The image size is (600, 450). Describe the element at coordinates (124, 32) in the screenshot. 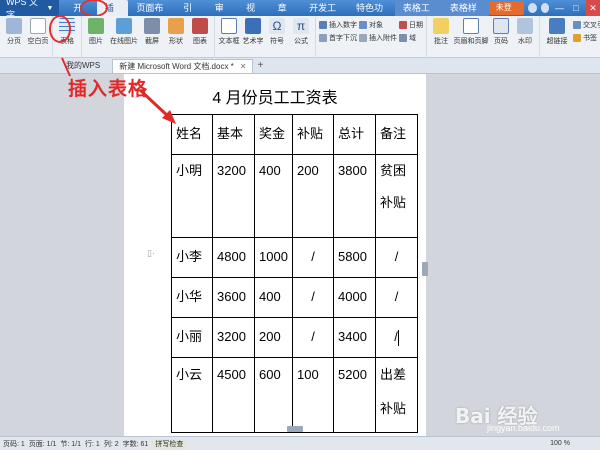

I see `online-picture-button: 在线图片` at that location.